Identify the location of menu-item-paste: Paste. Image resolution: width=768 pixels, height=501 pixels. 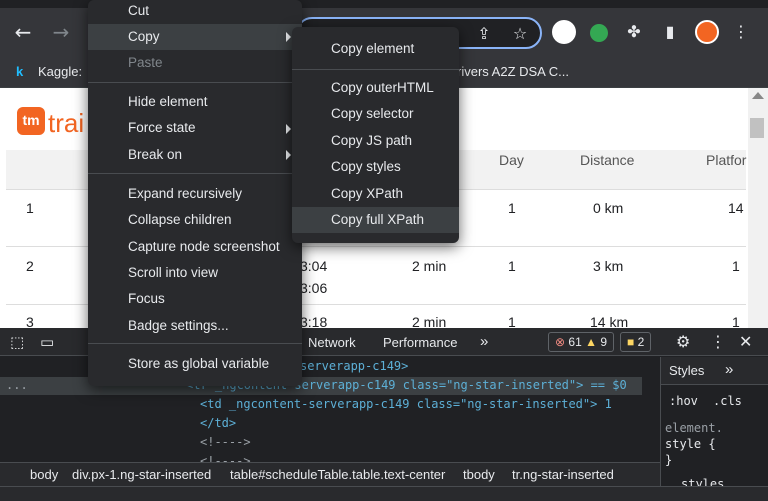
(145, 62).